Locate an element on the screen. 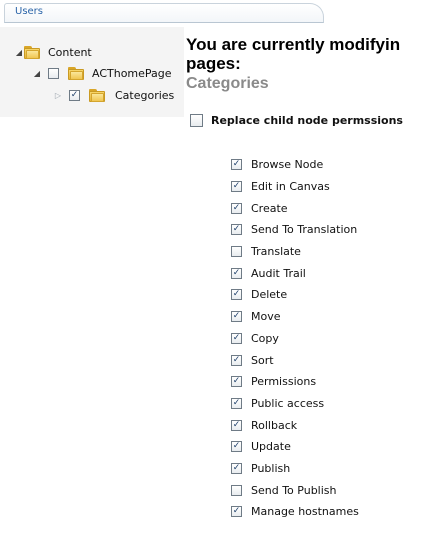 This screenshot has width=430, height=544. page-title: You are currently modifyin pages: is located at coordinates (308, 54).